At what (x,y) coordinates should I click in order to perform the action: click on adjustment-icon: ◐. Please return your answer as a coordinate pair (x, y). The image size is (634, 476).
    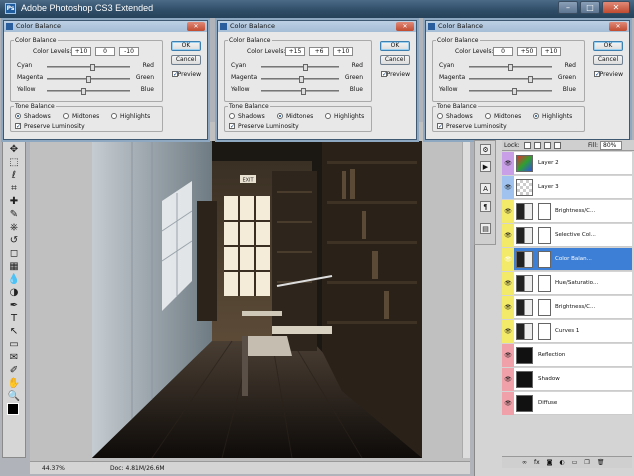
    Looking at the image, I should click on (562, 462).